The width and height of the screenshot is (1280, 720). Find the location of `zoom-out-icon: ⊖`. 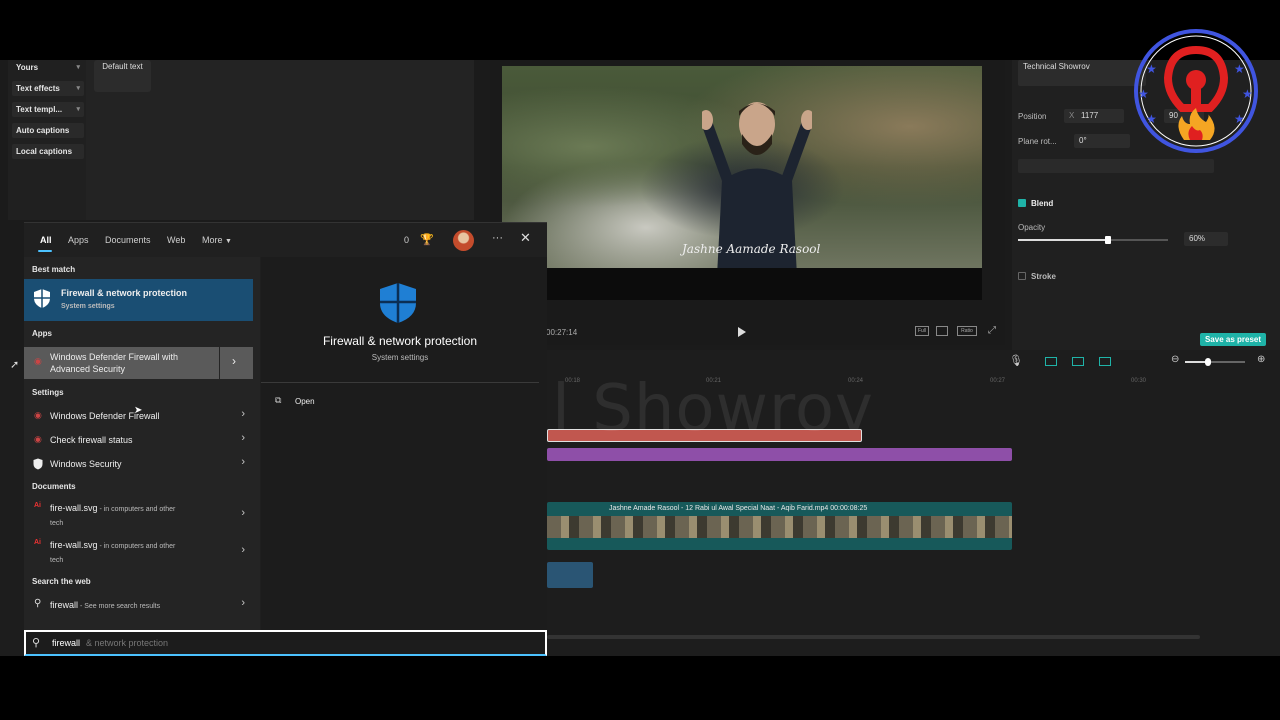

zoom-out-icon: ⊖ is located at coordinates (1175, 359).